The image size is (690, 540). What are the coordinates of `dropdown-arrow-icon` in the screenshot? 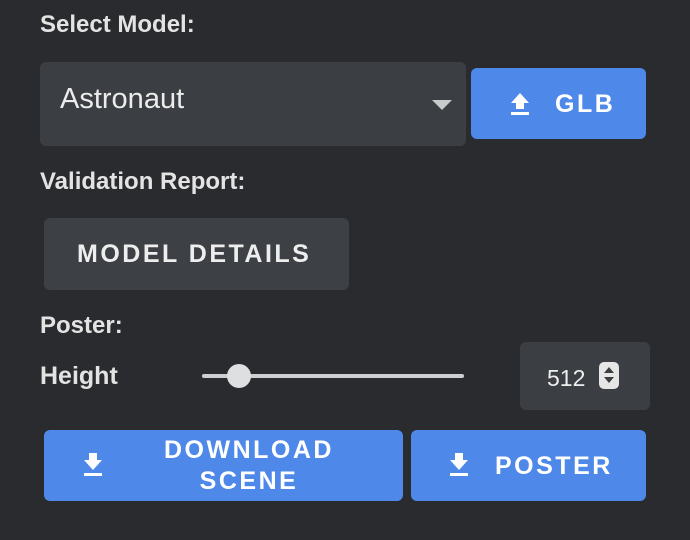 It's located at (442, 105).